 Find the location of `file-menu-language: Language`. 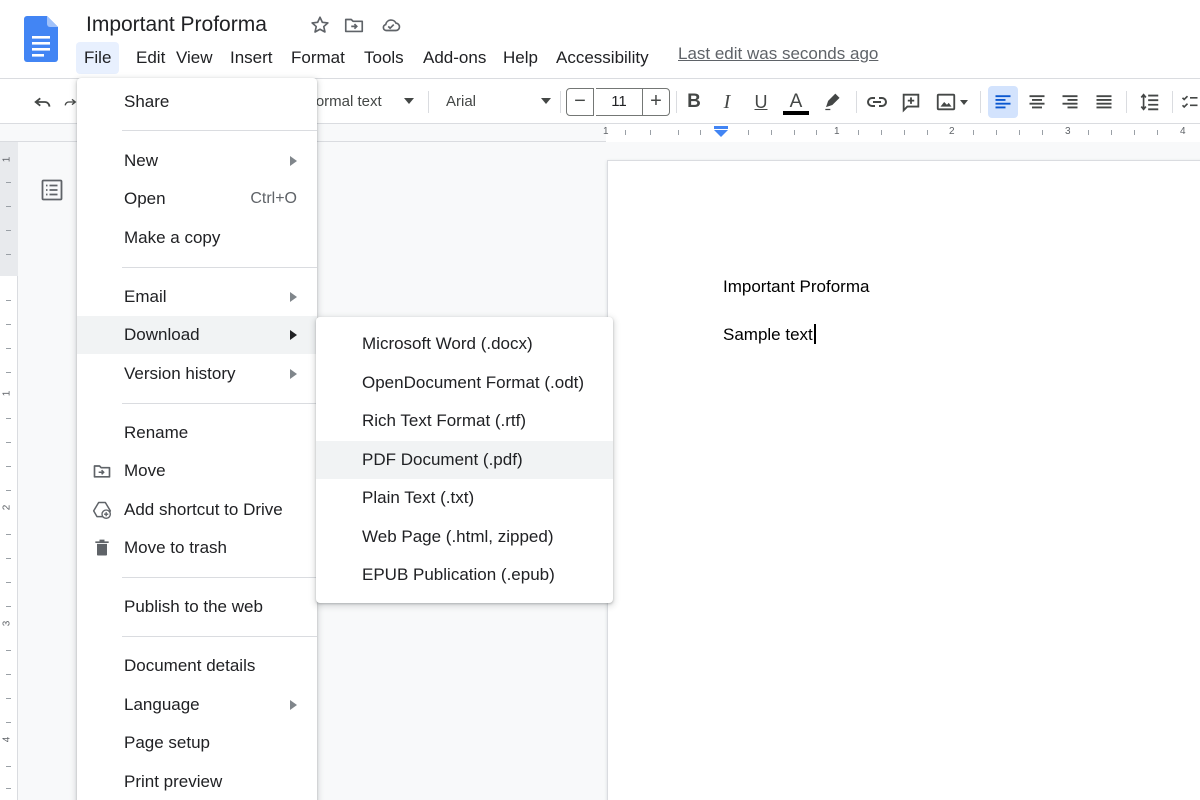

file-menu-language: Language is located at coordinates (197, 705).